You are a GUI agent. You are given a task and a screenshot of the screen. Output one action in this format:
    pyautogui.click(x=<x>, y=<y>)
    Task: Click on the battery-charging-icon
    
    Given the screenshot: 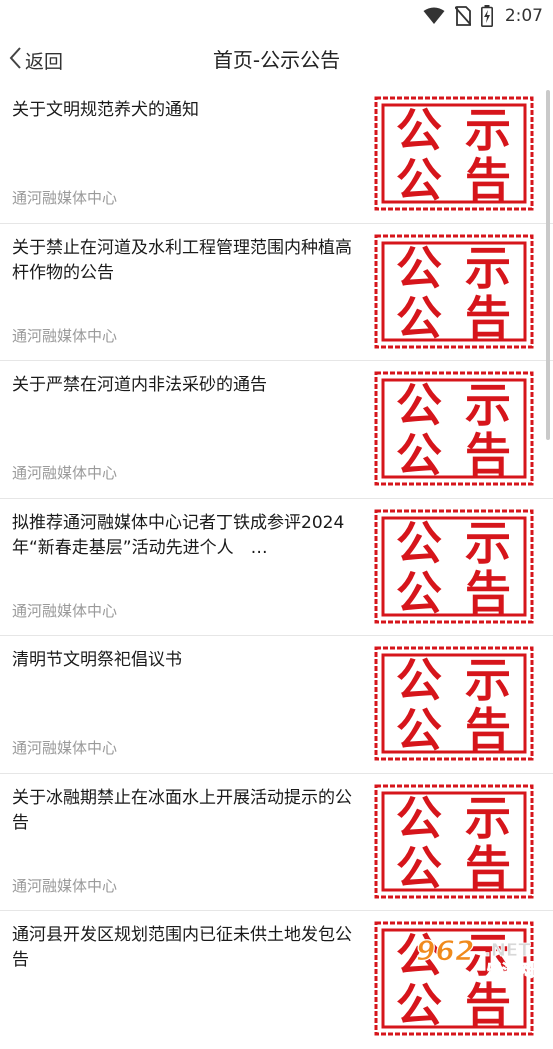 What is the action you would take?
    pyautogui.click(x=486, y=16)
    